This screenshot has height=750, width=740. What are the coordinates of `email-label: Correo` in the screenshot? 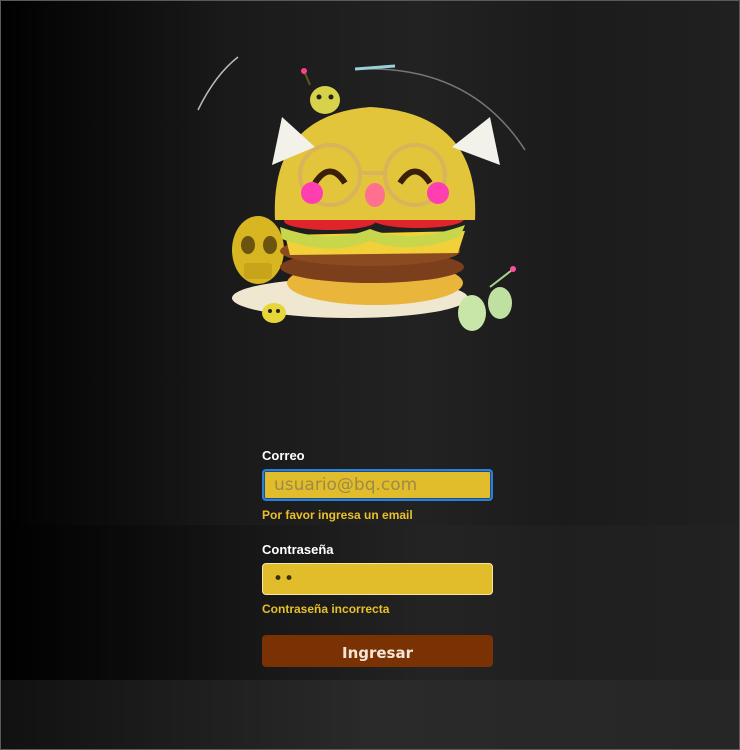 It's located at (283, 455).